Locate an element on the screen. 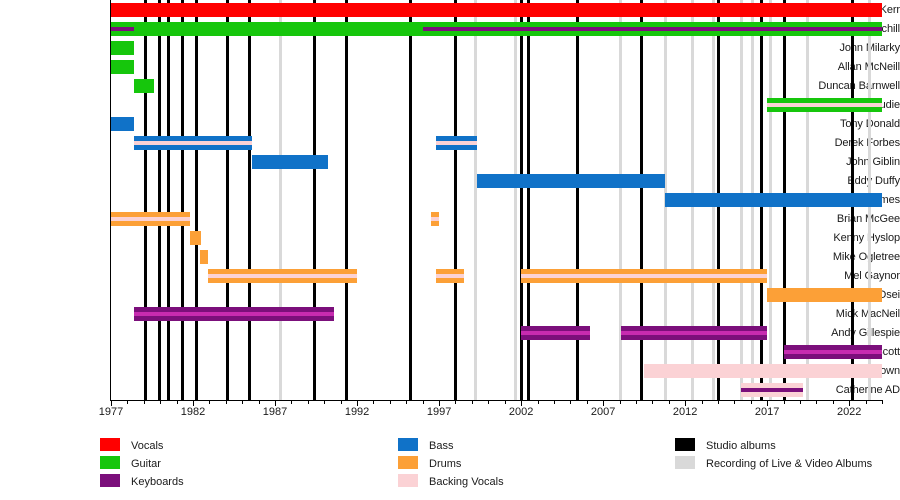 The width and height of the screenshot is (900, 500). legend-column: Bass Drums Backing Vocals is located at coordinates (451, 463).